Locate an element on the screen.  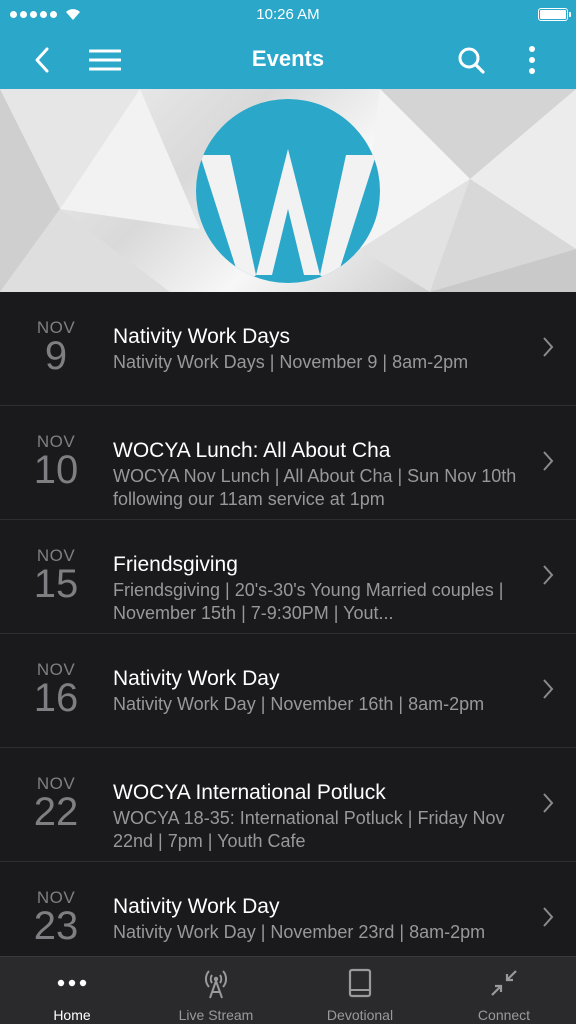
event-date: NOV 22 is located at coordinates (56, 803).